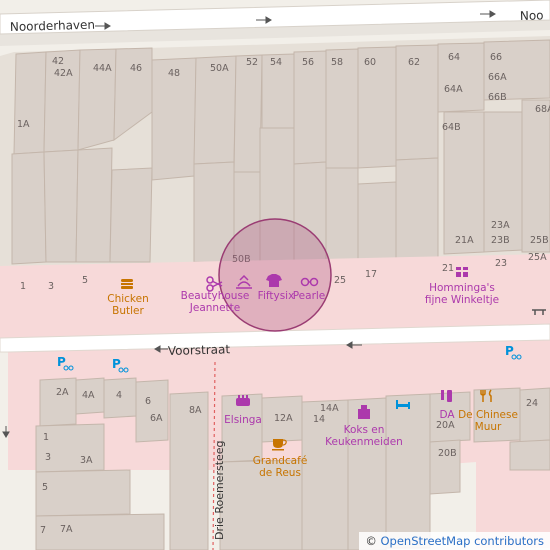 The height and width of the screenshot is (550, 550). What do you see at coordinates (462, 288) in the screenshot?
I see `poi-label-line: Homminga's` at bounding box center [462, 288].